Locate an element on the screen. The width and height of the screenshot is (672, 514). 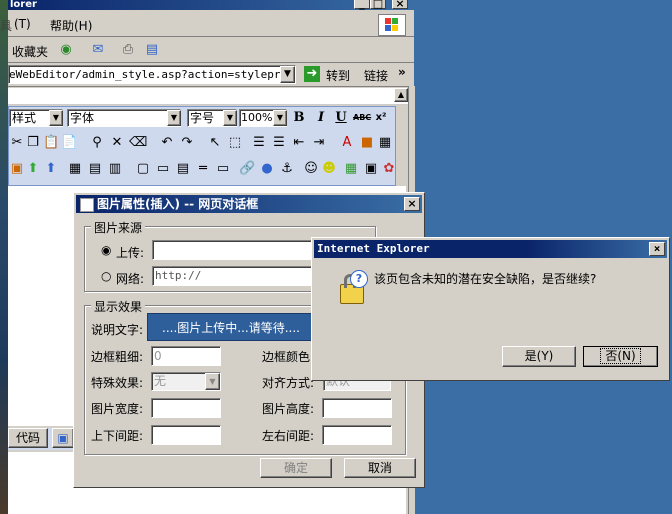
web-radio: ○ is located at coordinates (106, 276).